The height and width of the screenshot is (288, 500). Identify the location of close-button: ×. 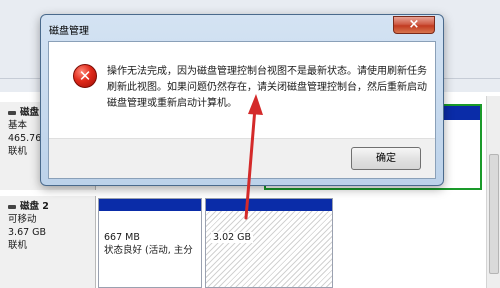
(414, 25).